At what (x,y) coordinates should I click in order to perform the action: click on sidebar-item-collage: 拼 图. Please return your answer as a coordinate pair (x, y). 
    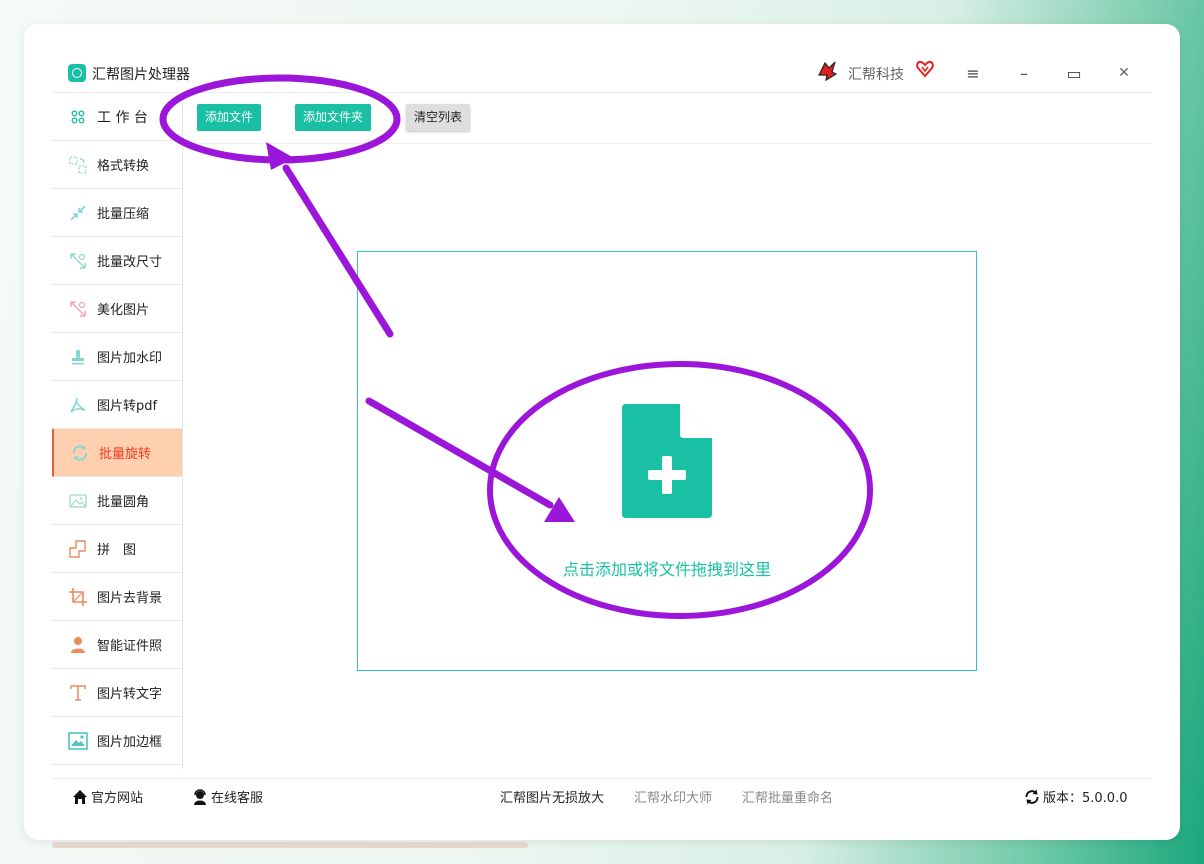
    Looking at the image, I should click on (117, 549).